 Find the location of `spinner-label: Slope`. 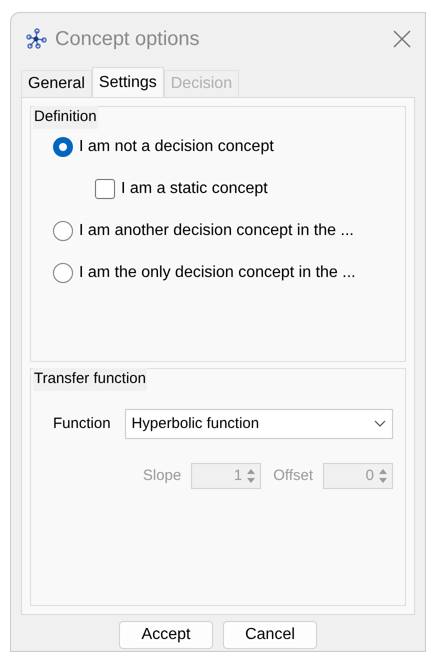

spinner-label: Slope is located at coordinates (162, 476).